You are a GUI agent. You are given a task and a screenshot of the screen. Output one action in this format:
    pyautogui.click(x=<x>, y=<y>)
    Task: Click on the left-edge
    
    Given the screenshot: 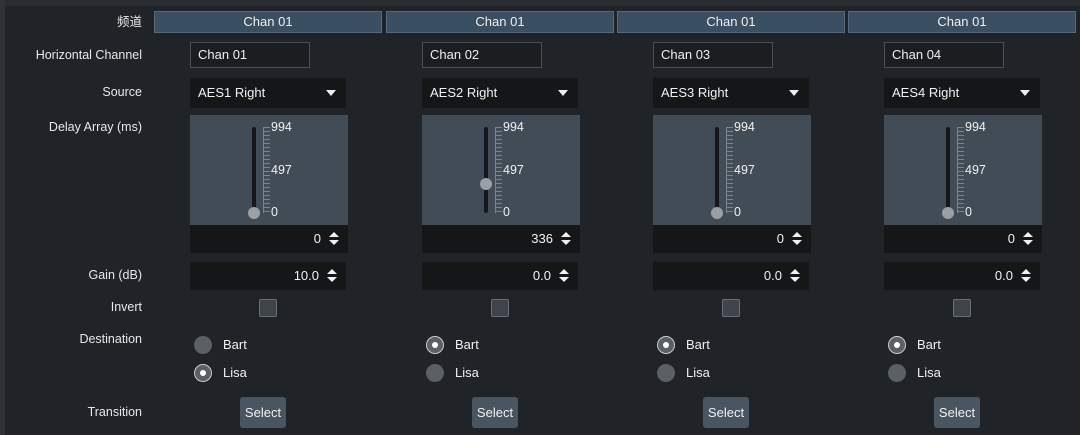 What is the action you would take?
    pyautogui.click(x=2, y=217)
    